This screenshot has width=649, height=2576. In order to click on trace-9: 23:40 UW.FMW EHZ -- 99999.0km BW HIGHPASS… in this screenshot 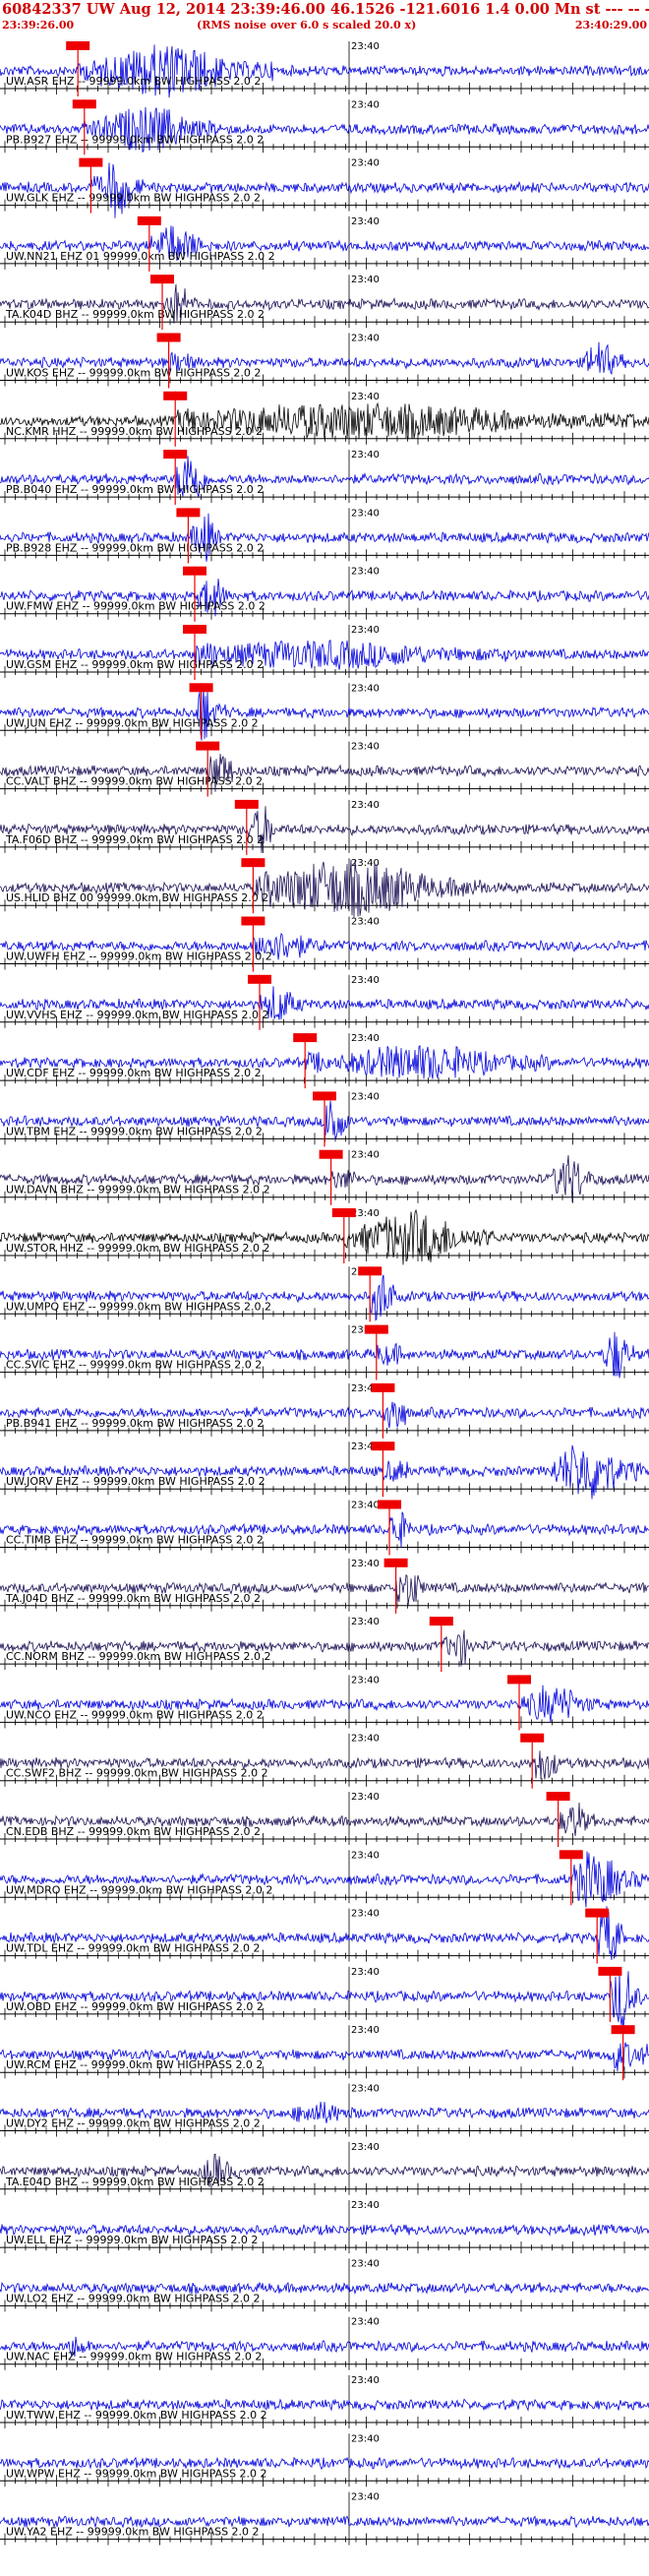, I will do `click(324, 594)`.